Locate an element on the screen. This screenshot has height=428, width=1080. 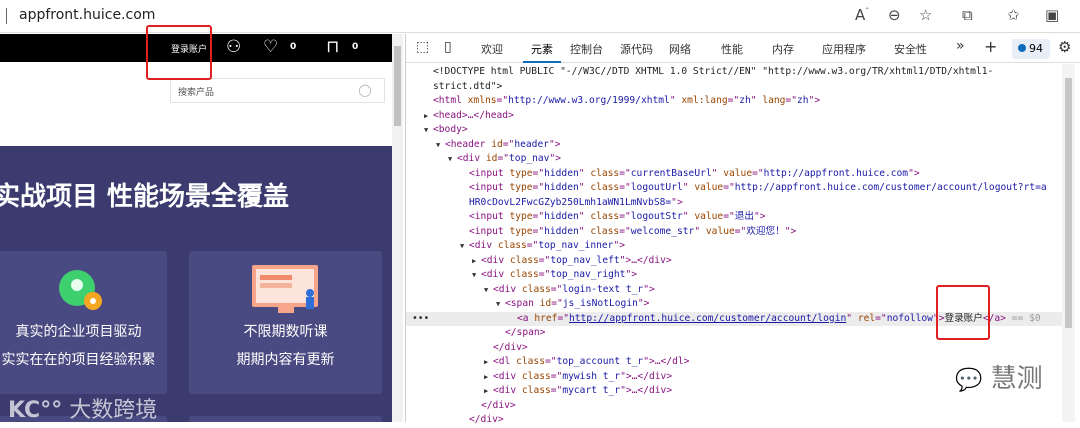
add-tab-icon: + is located at coordinates (990, 46).